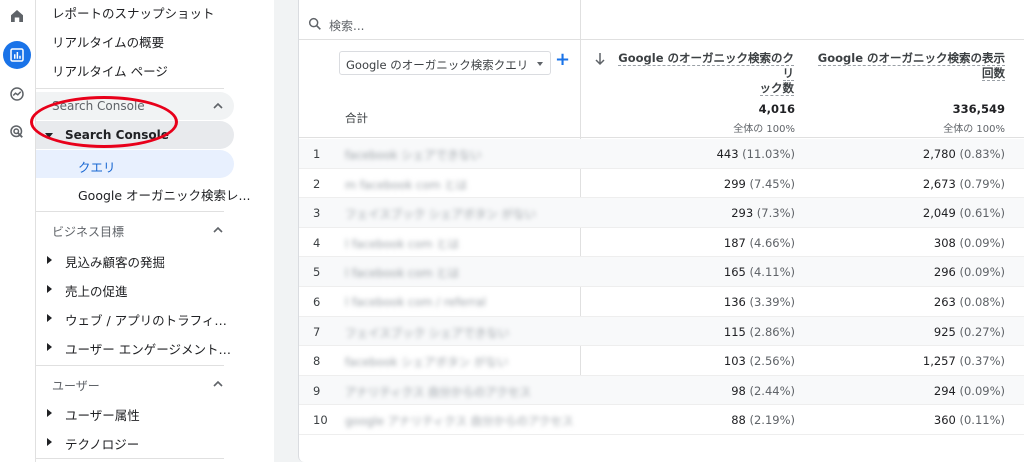 This screenshot has height=462, width=1024. I want to click on impressions-value: 1,257, so click(939, 361).